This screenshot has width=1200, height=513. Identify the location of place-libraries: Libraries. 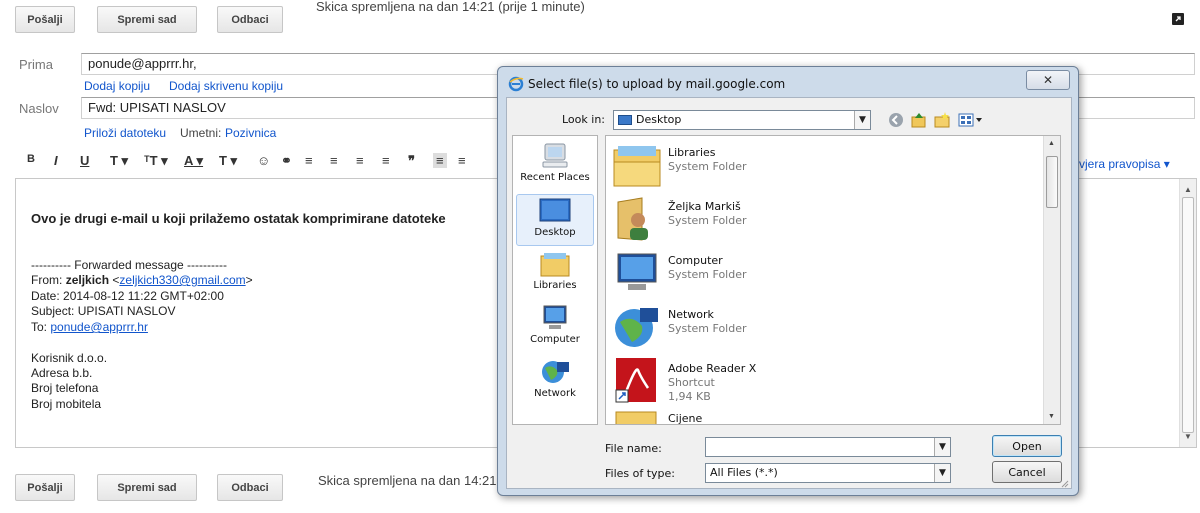
(555, 274).